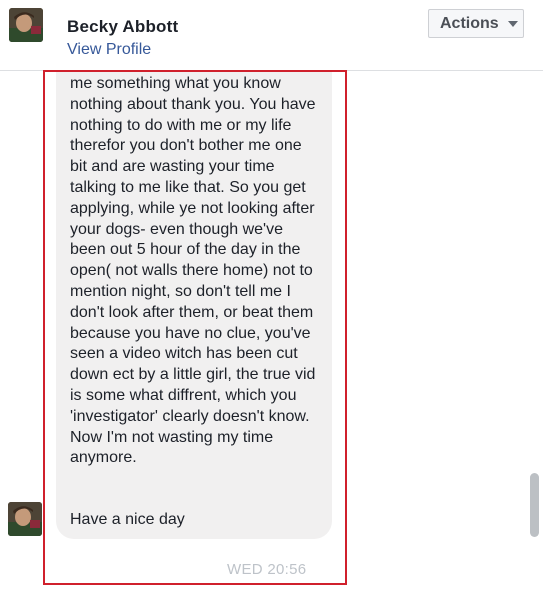  Describe the element at coordinates (122, 27) in the screenshot. I see `contact-name: Becky Abbott` at that location.